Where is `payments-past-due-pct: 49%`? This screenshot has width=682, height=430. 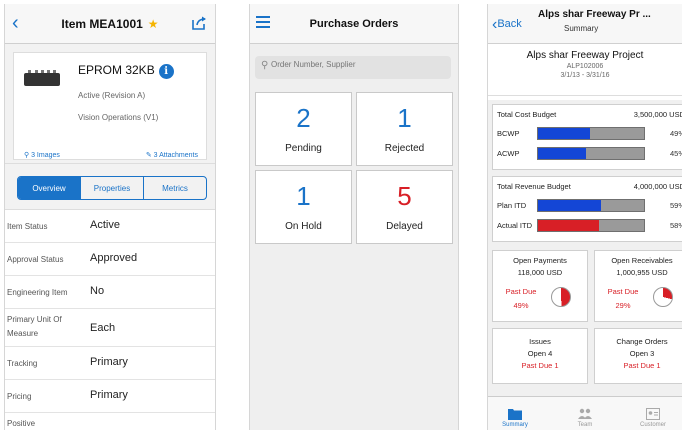 payments-past-due-pct: 49% is located at coordinates (521, 305).